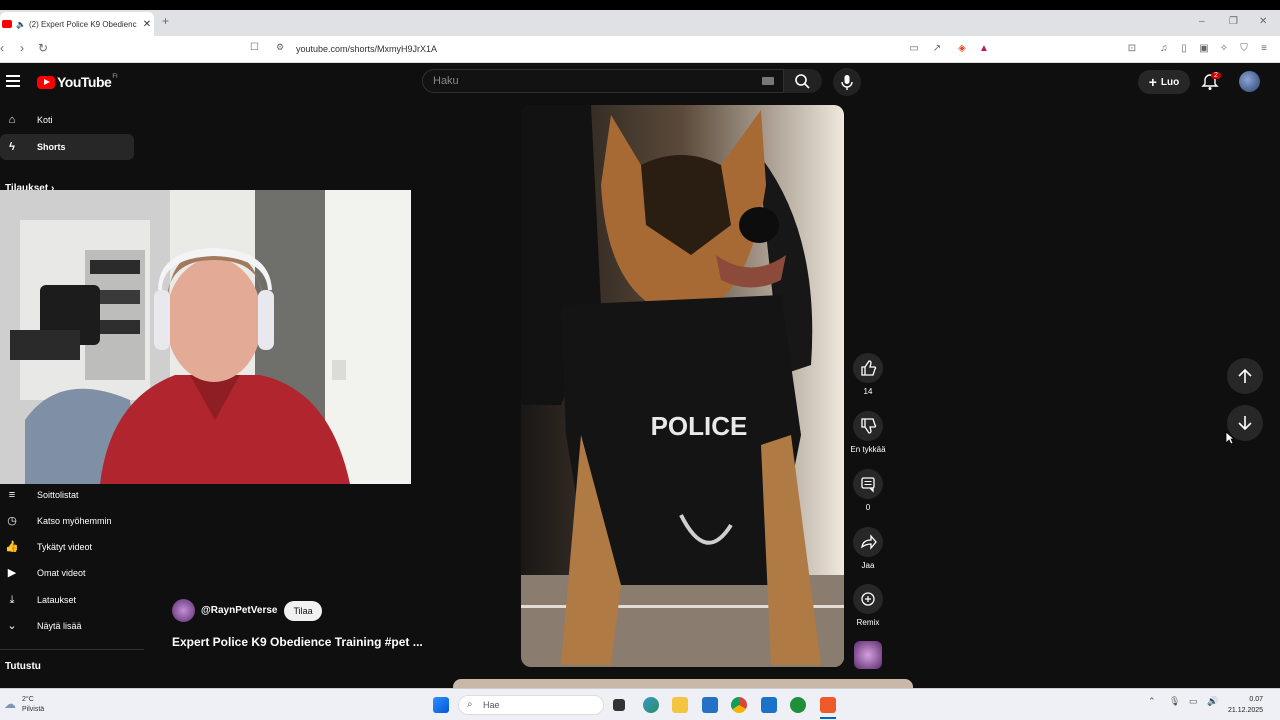 This screenshot has height=720, width=1280. Describe the element at coordinates (868, 368) in the screenshot. I see `thumbs-up-icon` at that location.